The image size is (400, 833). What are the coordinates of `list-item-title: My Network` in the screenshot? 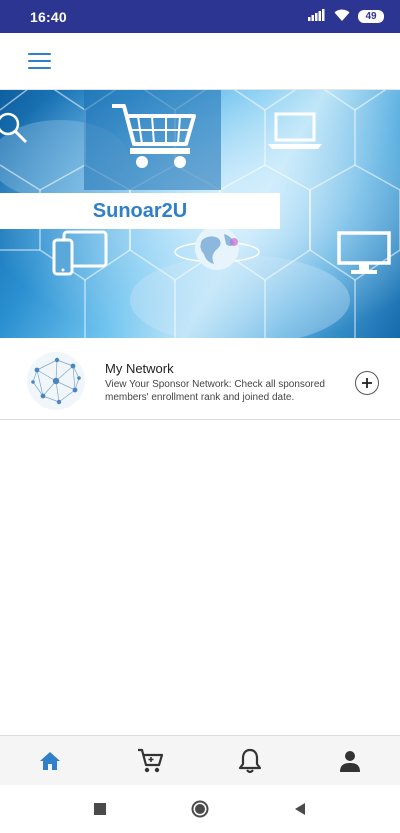 It's located at (139, 368).